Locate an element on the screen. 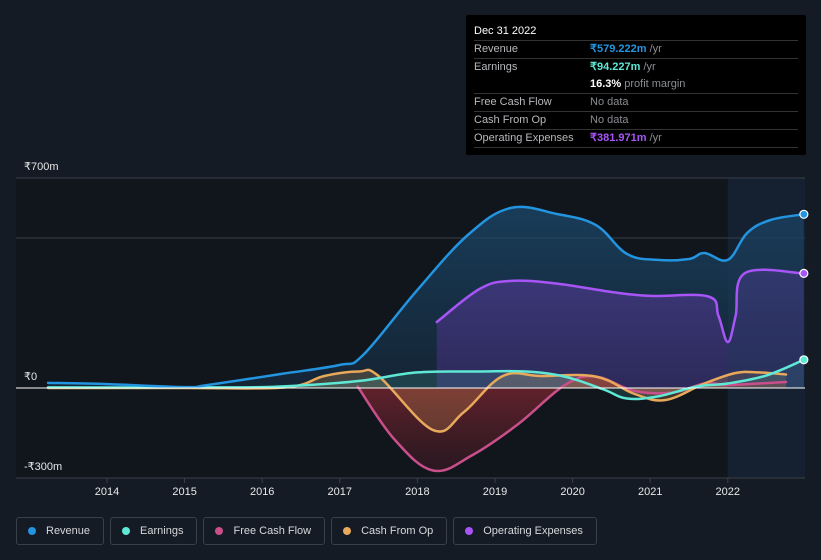 The width and height of the screenshot is (821, 560). x-tick-label: 2015 is located at coordinates (184, 492).